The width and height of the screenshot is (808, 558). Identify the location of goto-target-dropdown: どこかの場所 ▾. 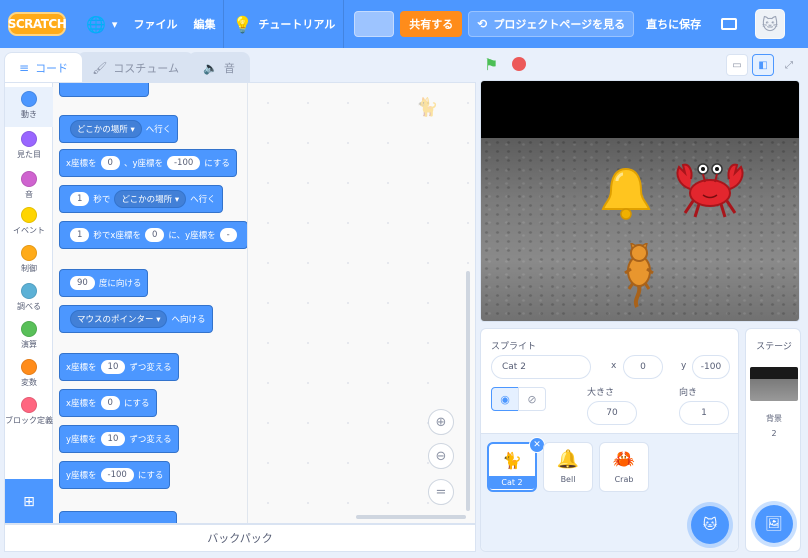
(106, 129).